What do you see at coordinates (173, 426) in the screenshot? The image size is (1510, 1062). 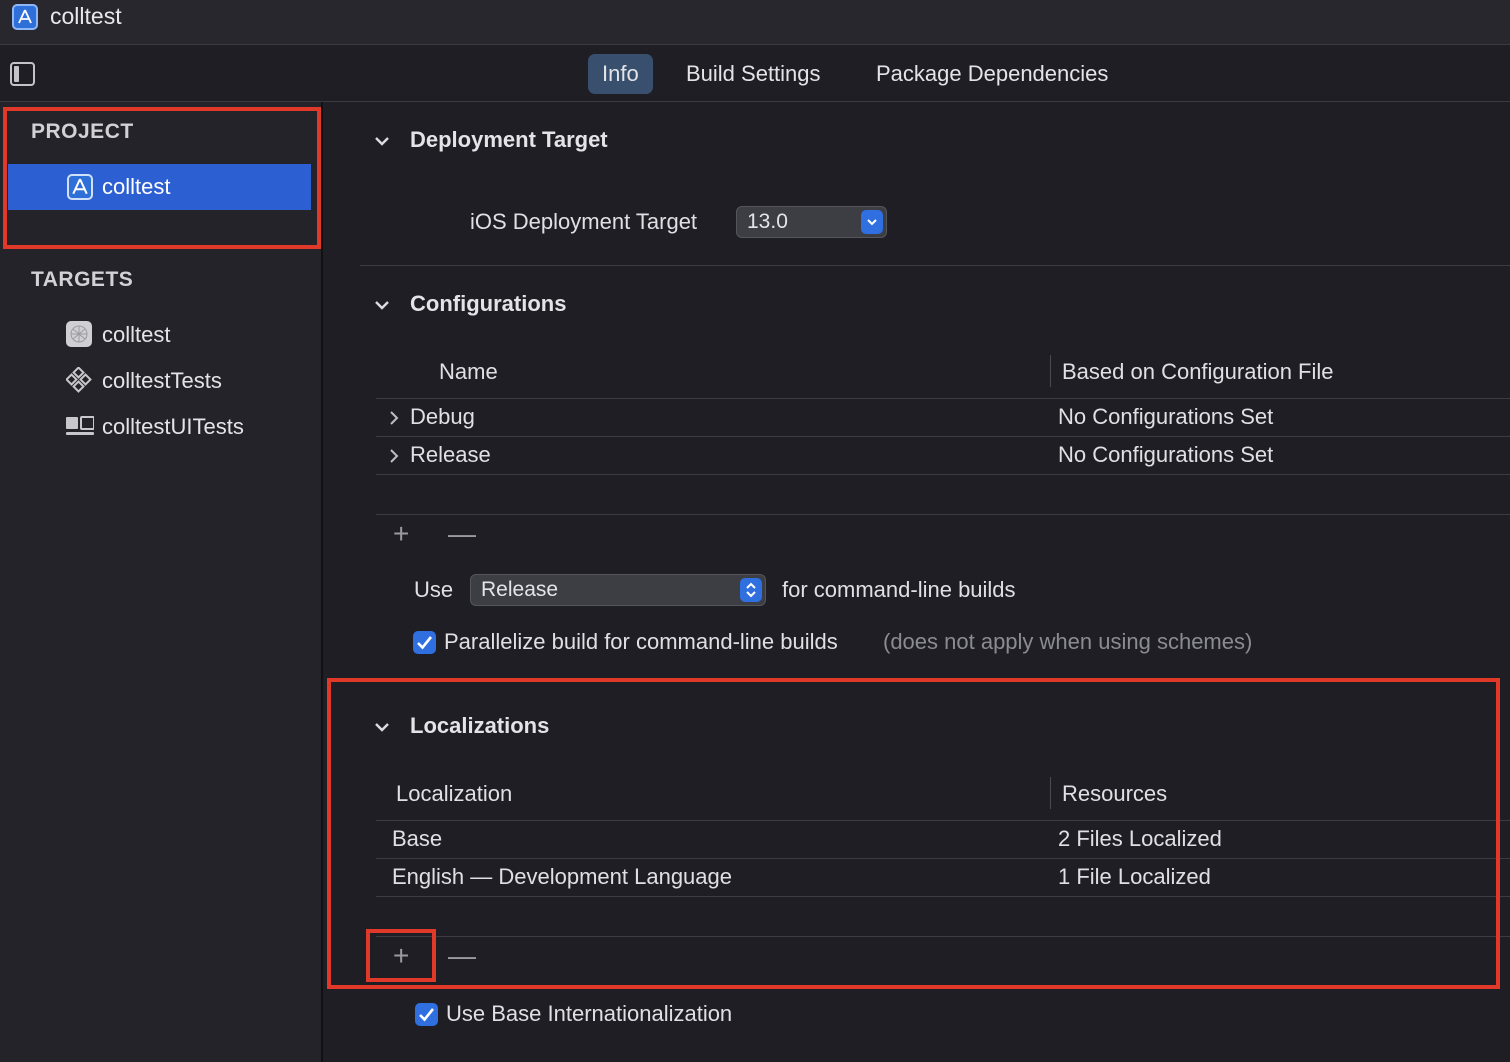 I see `sidebar-item-label: colltestUITests` at bounding box center [173, 426].